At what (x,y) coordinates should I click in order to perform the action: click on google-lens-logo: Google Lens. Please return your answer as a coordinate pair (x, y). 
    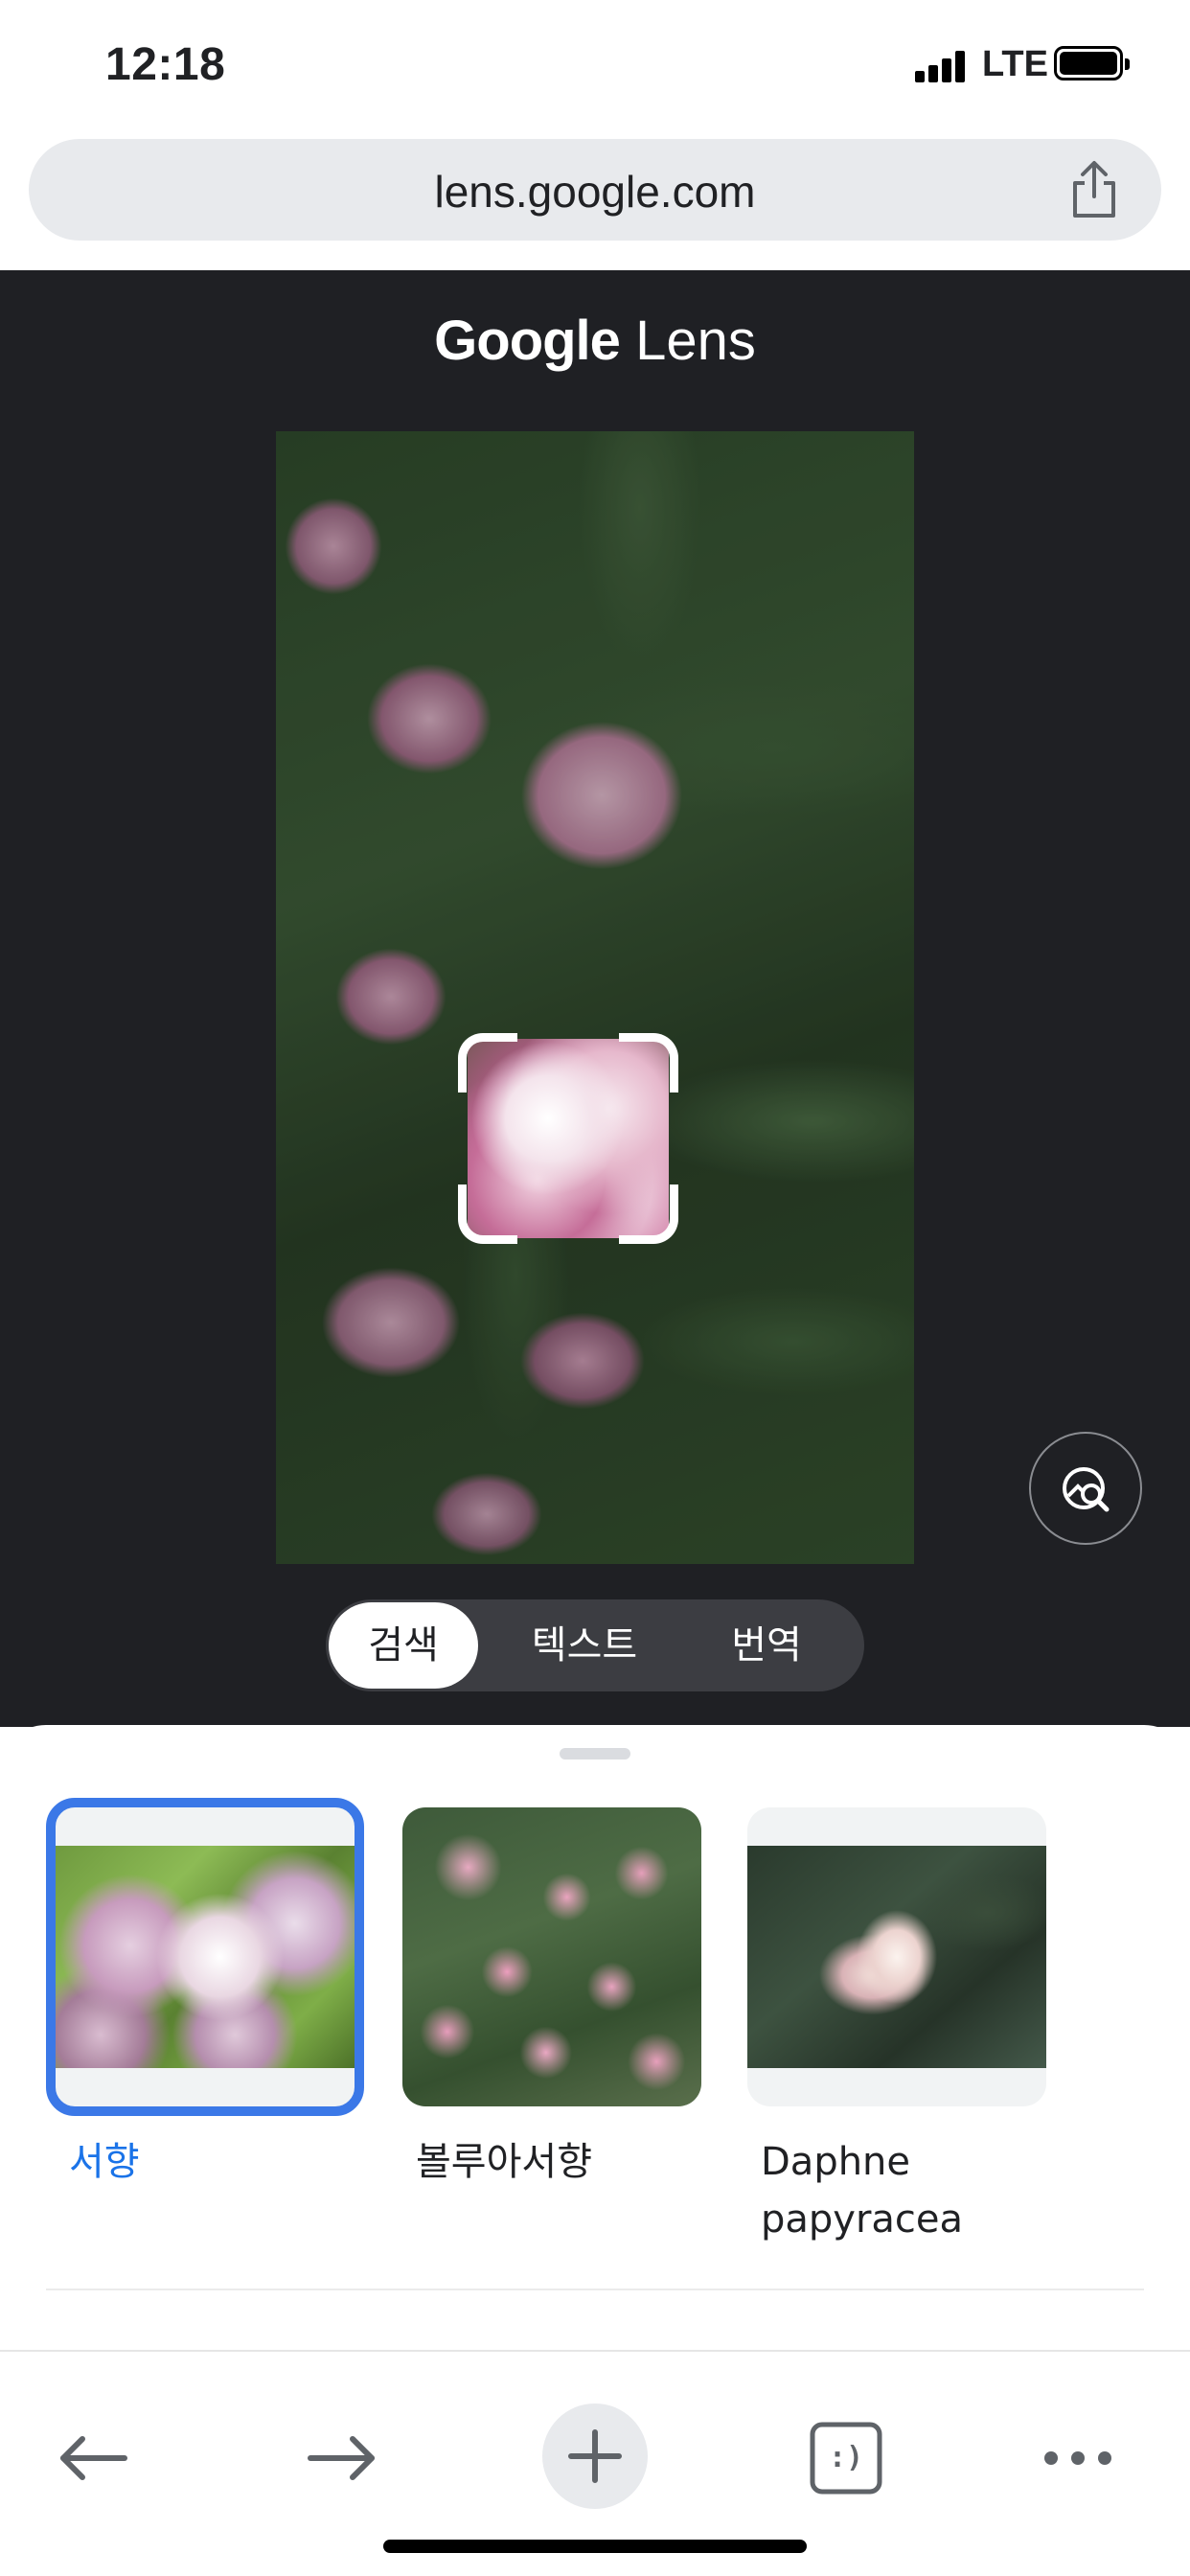
    Looking at the image, I should click on (595, 341).